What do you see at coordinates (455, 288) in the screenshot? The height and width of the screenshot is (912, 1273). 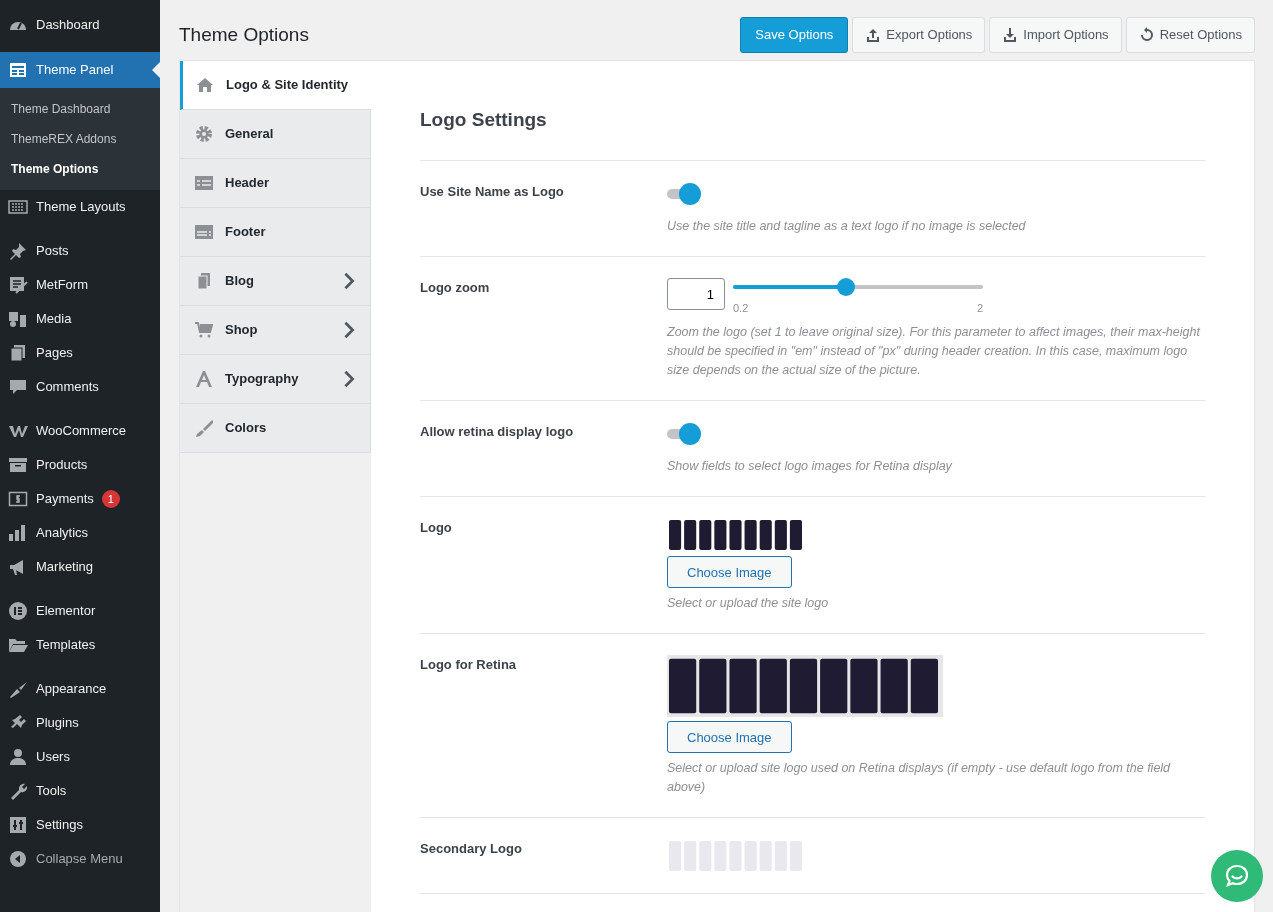 I see `setting-label: Logo zoom` at bounding box center [455, 288].